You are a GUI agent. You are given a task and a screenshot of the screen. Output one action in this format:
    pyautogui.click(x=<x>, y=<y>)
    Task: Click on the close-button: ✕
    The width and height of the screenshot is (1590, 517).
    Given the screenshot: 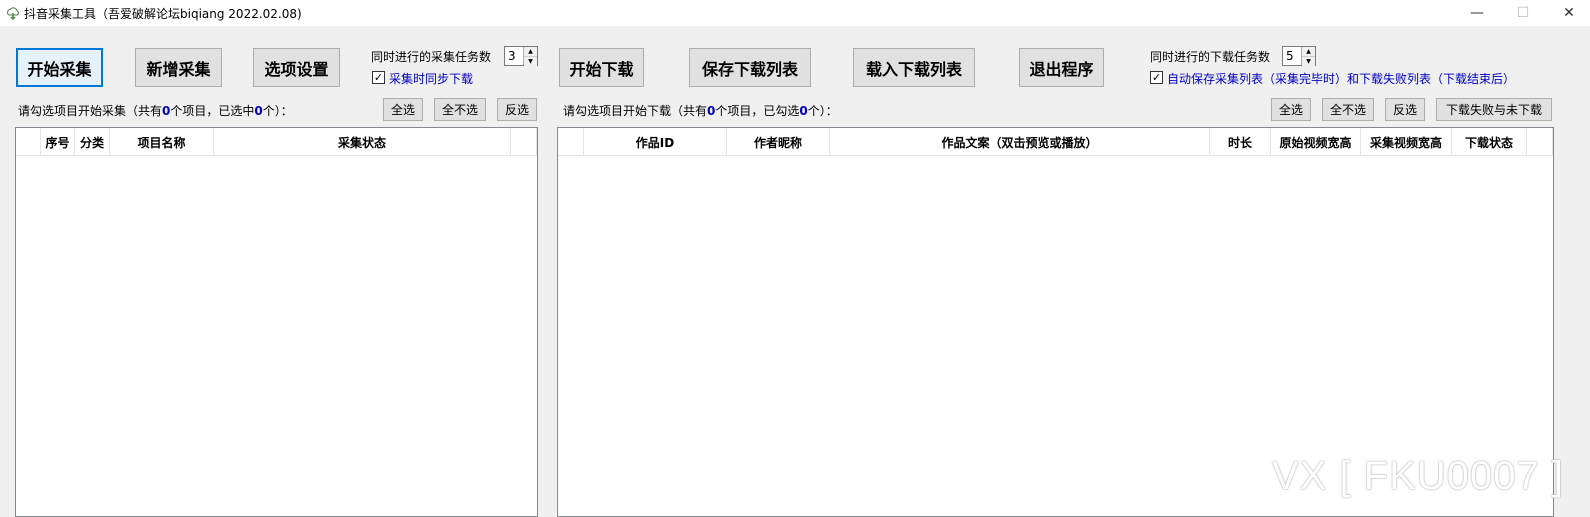 What is the action you would take?
    pyautogui.click(x=1568, y=13)
    